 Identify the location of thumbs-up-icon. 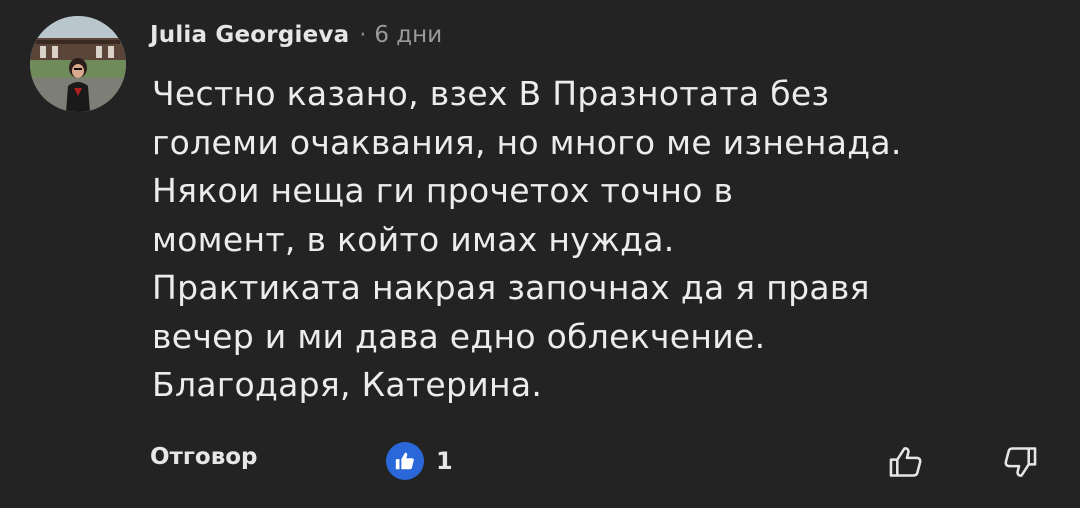
(405, 461).